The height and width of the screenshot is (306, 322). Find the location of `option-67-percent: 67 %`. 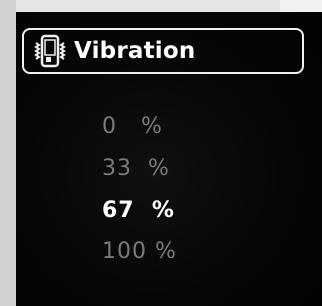

option-67-percent: 67 % is located at coordinates (138, 211).